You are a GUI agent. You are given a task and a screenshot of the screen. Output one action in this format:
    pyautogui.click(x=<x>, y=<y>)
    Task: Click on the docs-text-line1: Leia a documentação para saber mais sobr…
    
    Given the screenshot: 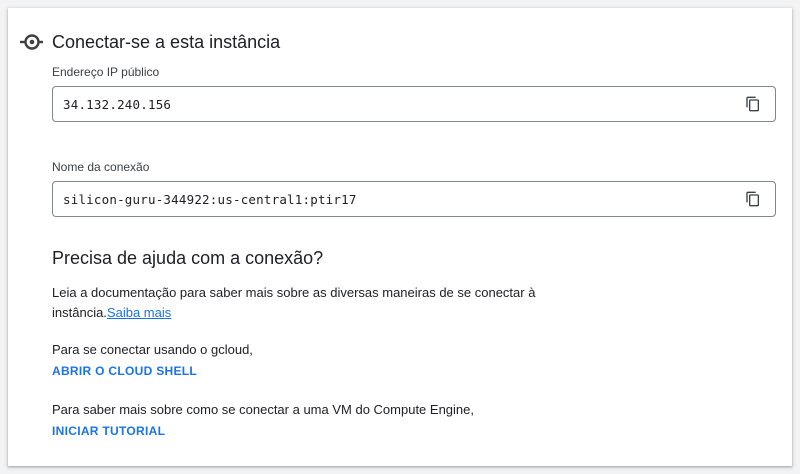 What is the action you would take?
    pyautogui.click(x=294, y=292)
    